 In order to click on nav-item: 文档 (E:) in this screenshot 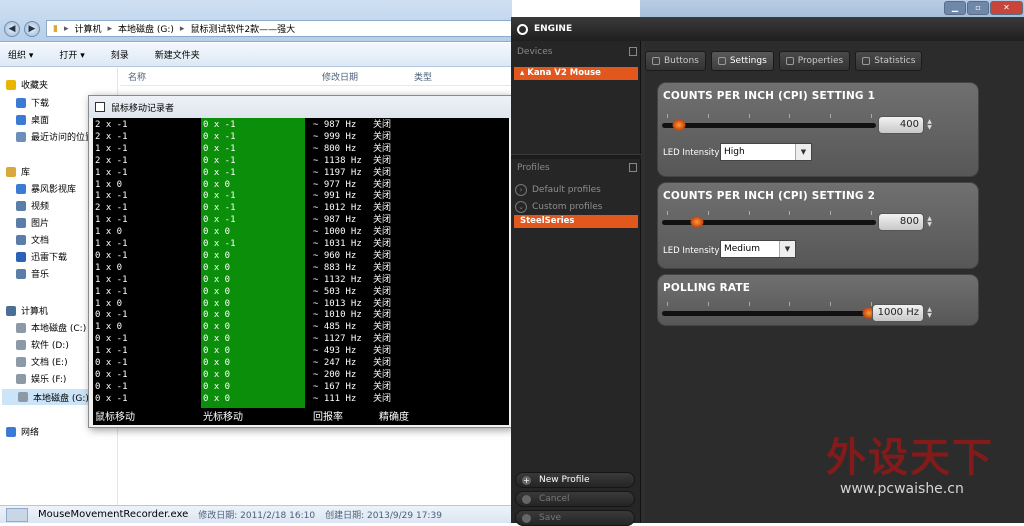, I will do `click(42, 361)`.